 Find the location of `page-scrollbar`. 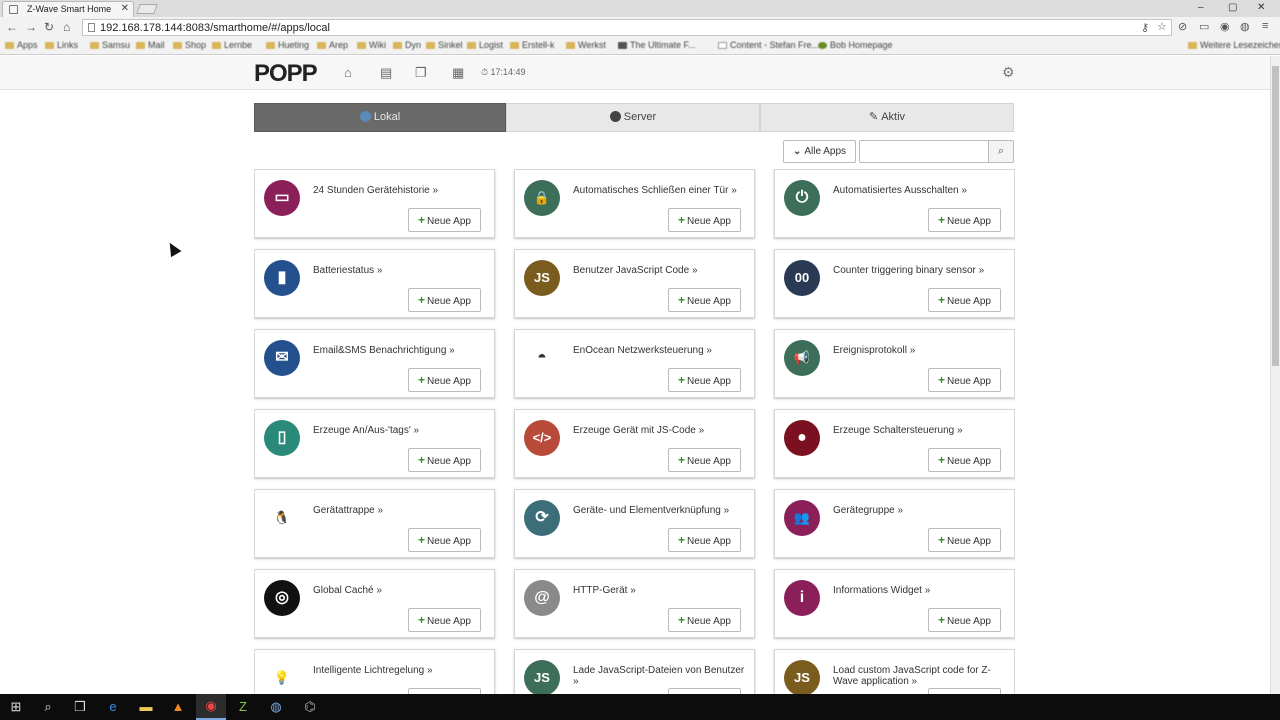

page-scrollbar is located at coordinates (1275, 375).